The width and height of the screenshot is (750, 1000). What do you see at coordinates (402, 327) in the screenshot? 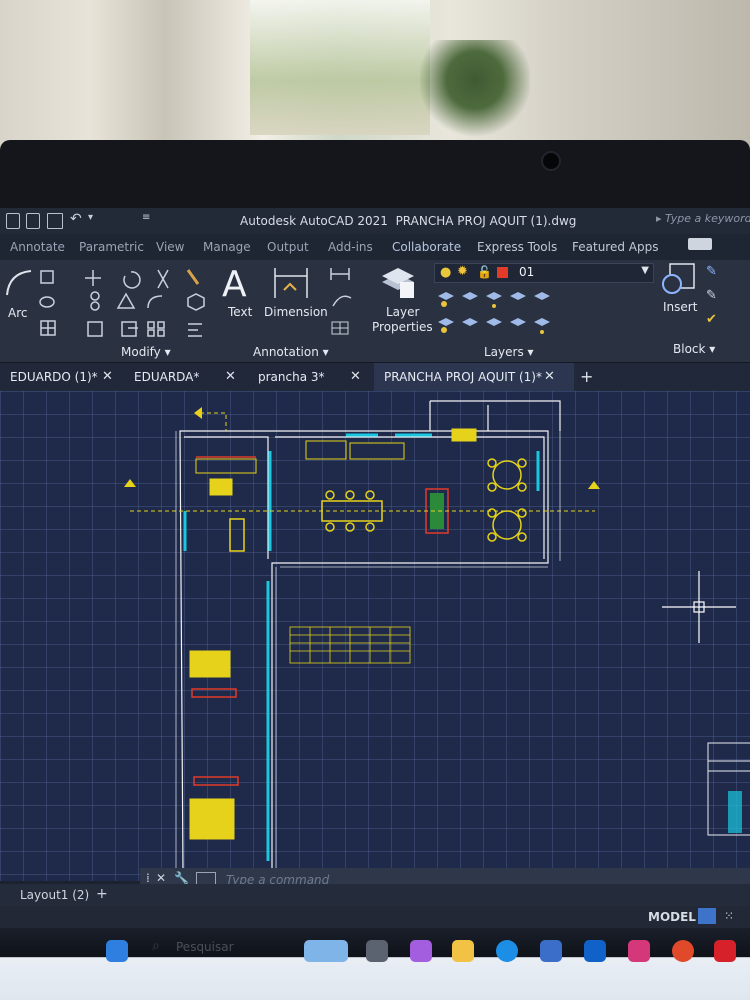
I see `layer-properties-label-2: Properties` at bounding box center [402, 327].